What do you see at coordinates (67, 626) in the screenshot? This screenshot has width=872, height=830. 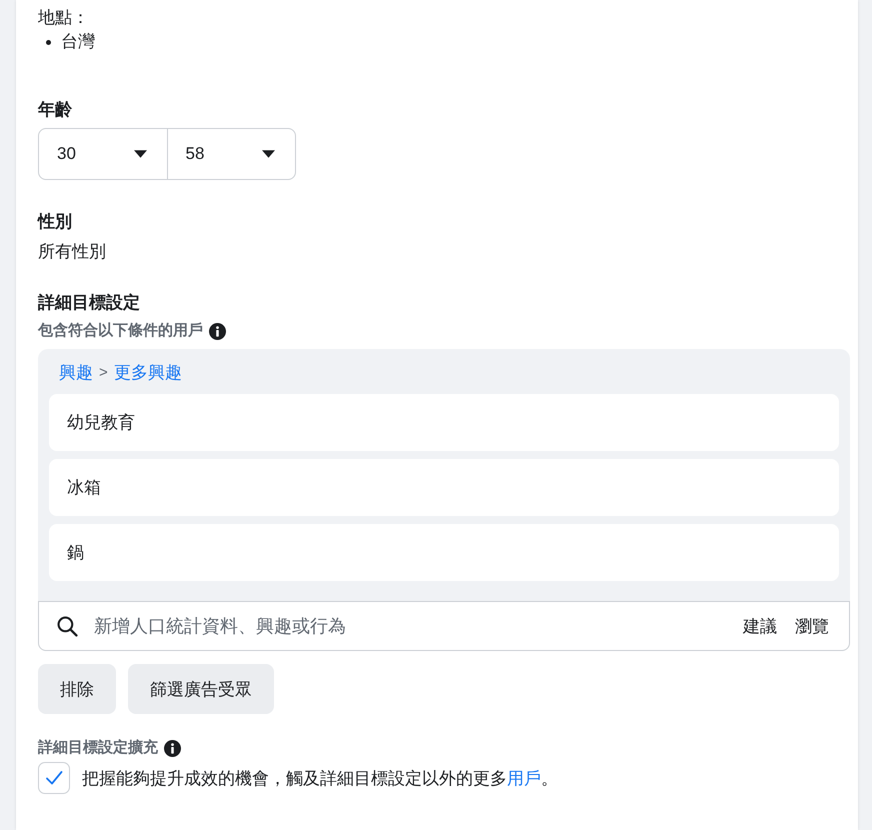 I see `search-icon` at bounding box center [67, 626].